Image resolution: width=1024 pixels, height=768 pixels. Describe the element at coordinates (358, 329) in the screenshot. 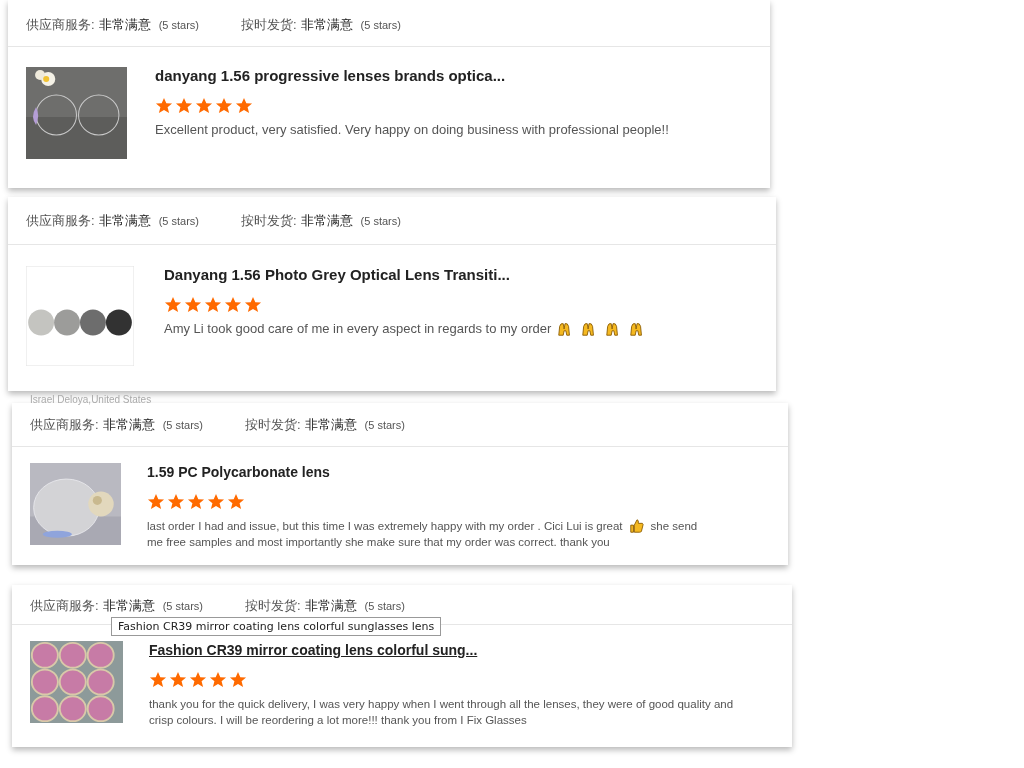

I see `review-text: Amy Li took good care of me in every aspect in regards to my order` at that location.